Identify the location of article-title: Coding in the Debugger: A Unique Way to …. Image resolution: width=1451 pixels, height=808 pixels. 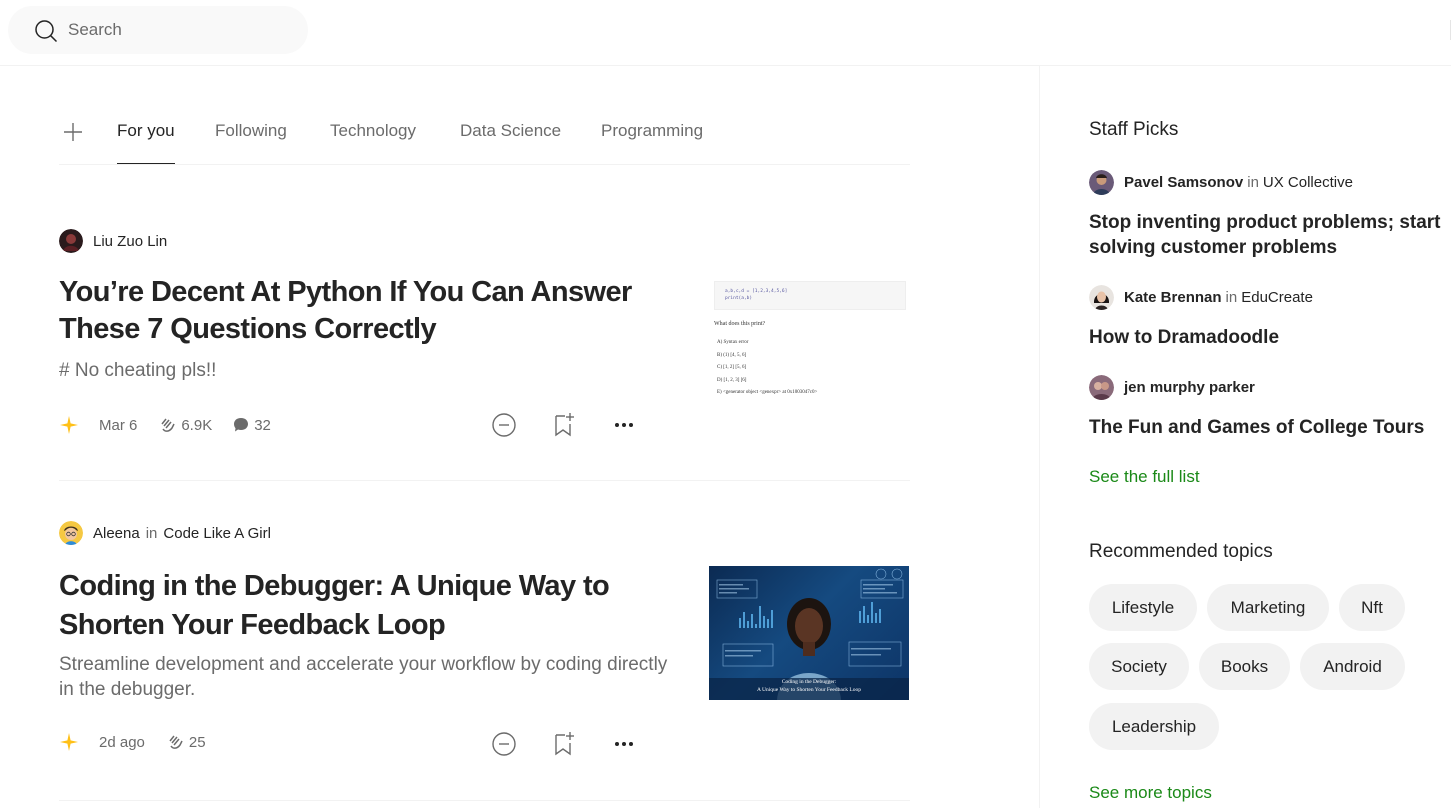
(364, 606).